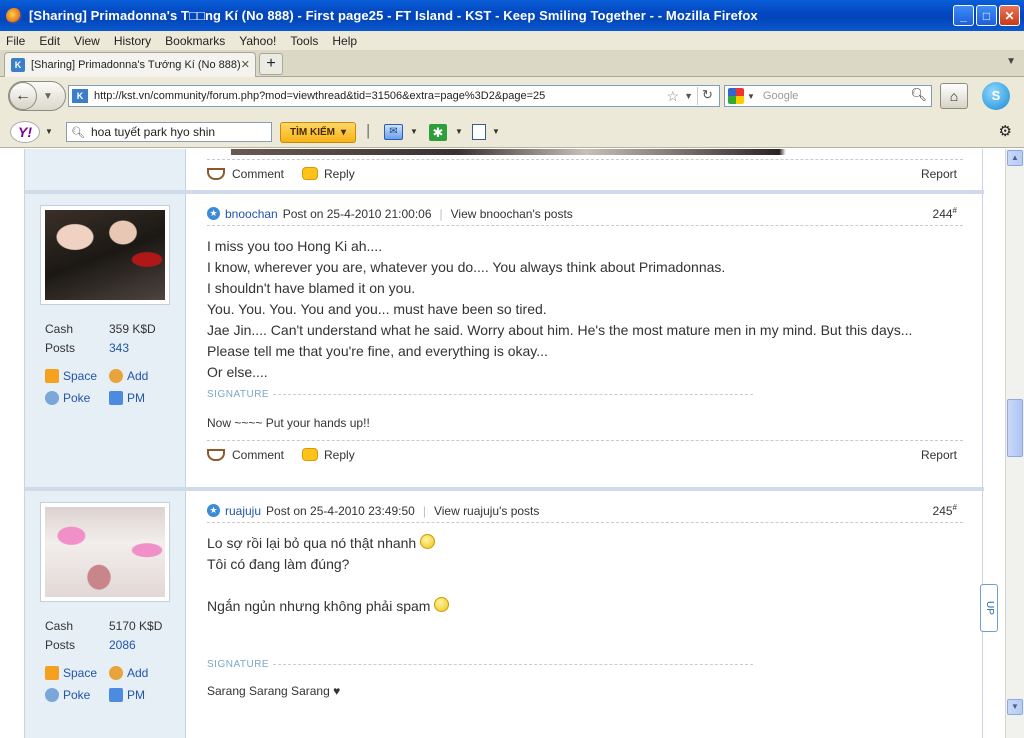 Image resolution: width=1024 pixels, height=738 pixels. Describe the element at coordinates (1015, 158) in the screenshot. I see `scroll-up-icon: ▲` at that location.